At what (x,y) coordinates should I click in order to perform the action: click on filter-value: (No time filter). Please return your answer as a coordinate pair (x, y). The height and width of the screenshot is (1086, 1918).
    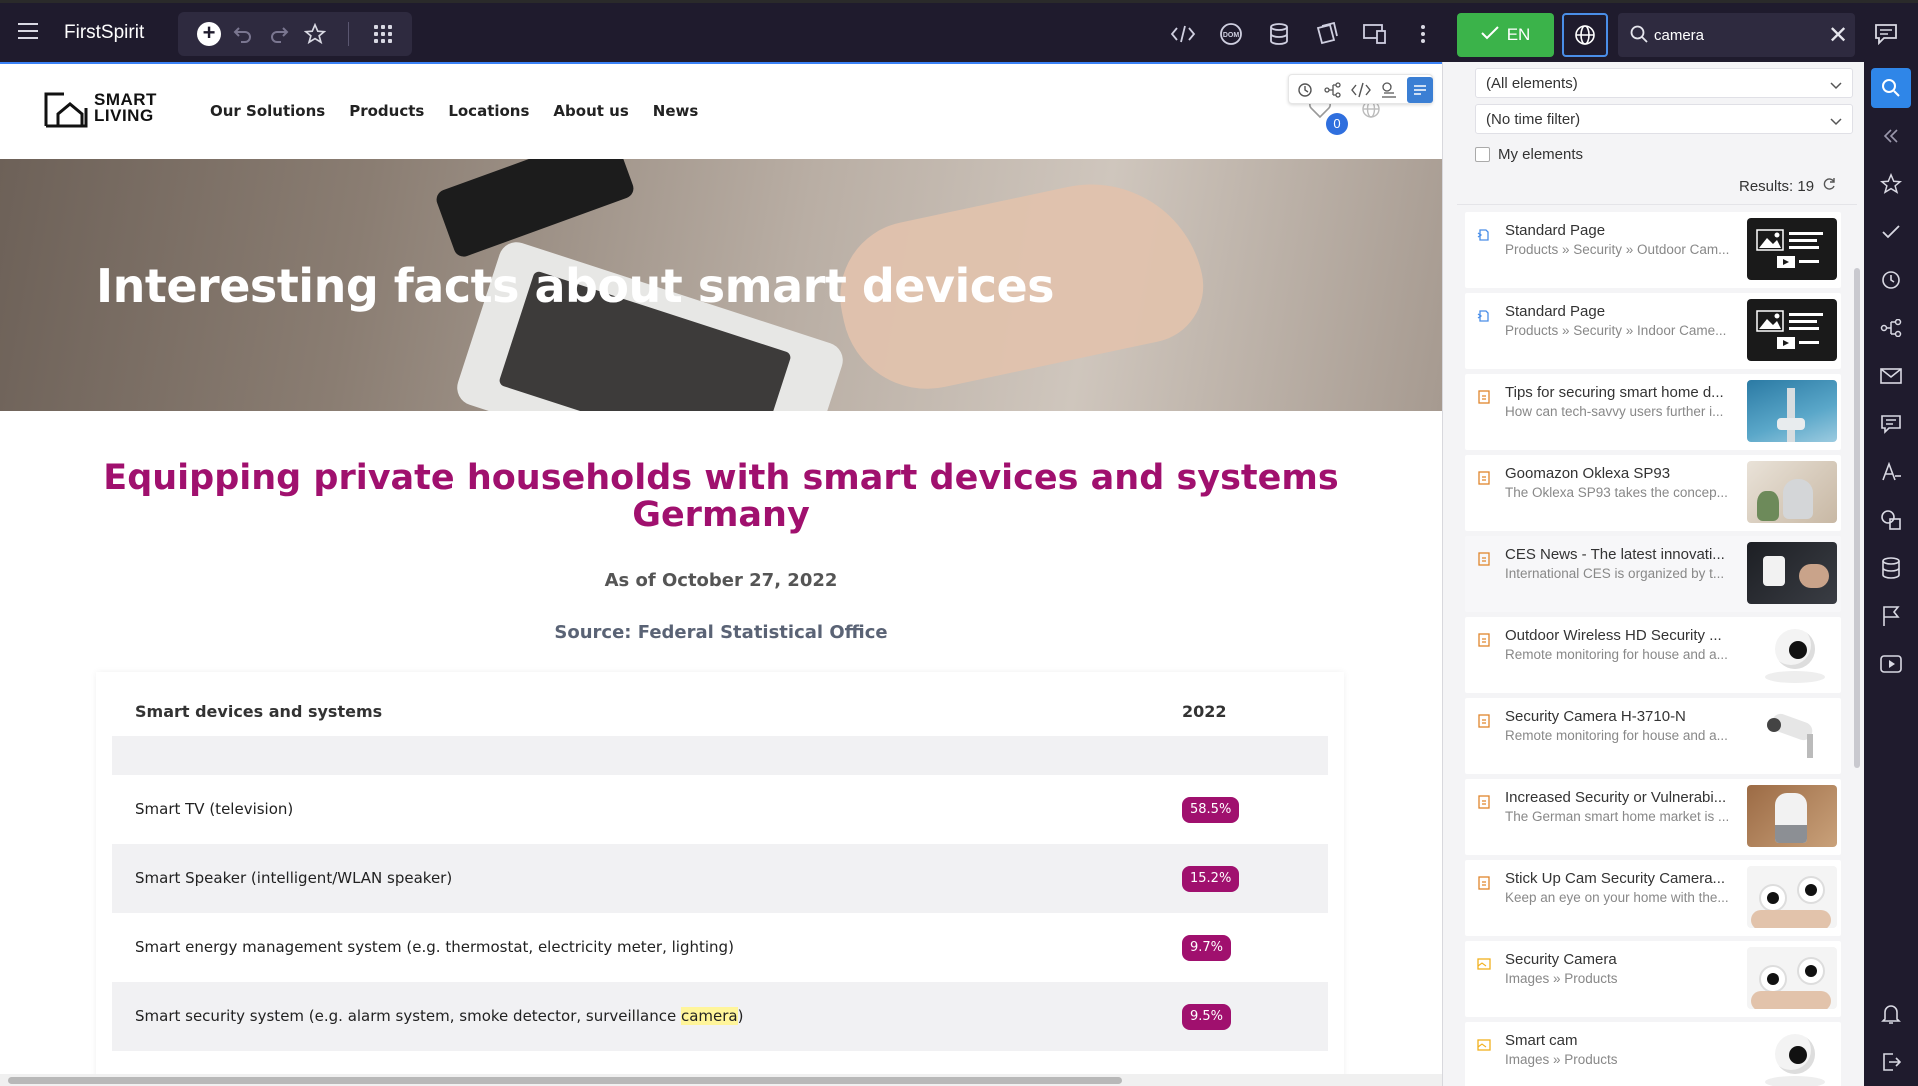
    Looking at the image, I should click on (1533, 119).